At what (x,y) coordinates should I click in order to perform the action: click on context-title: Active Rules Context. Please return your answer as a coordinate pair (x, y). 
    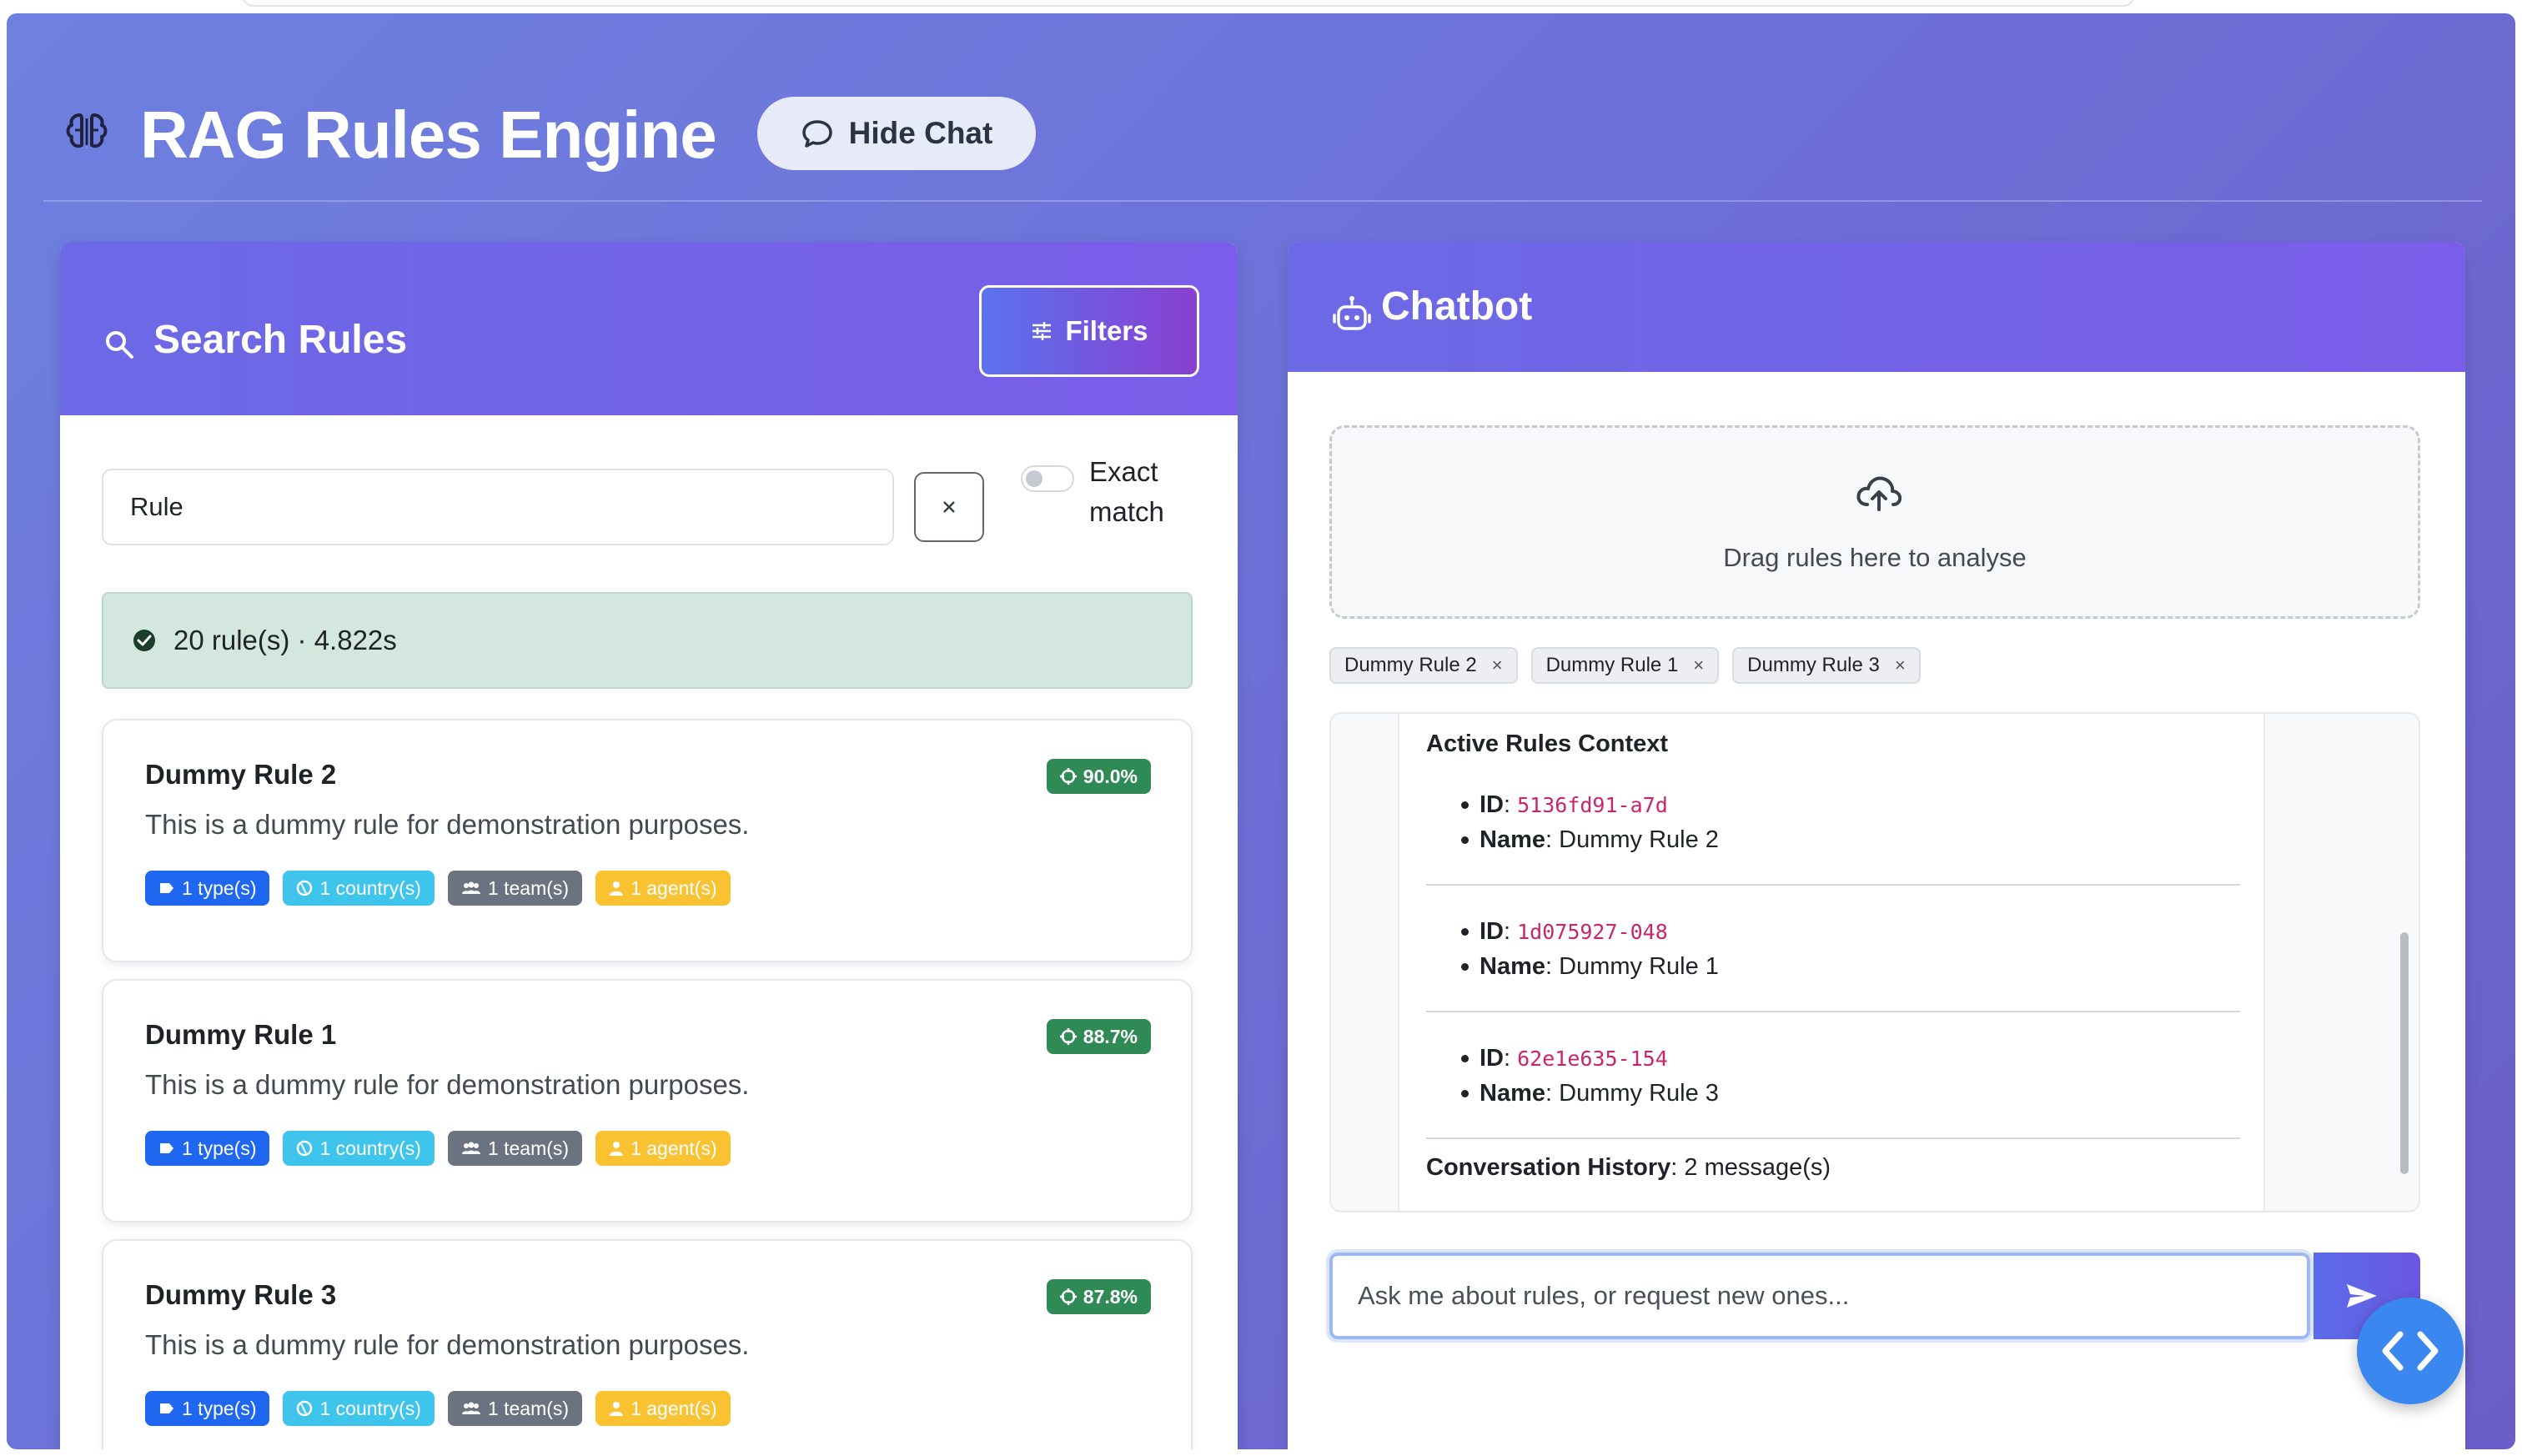
    Looking at the image, I should click on (1547, 744).